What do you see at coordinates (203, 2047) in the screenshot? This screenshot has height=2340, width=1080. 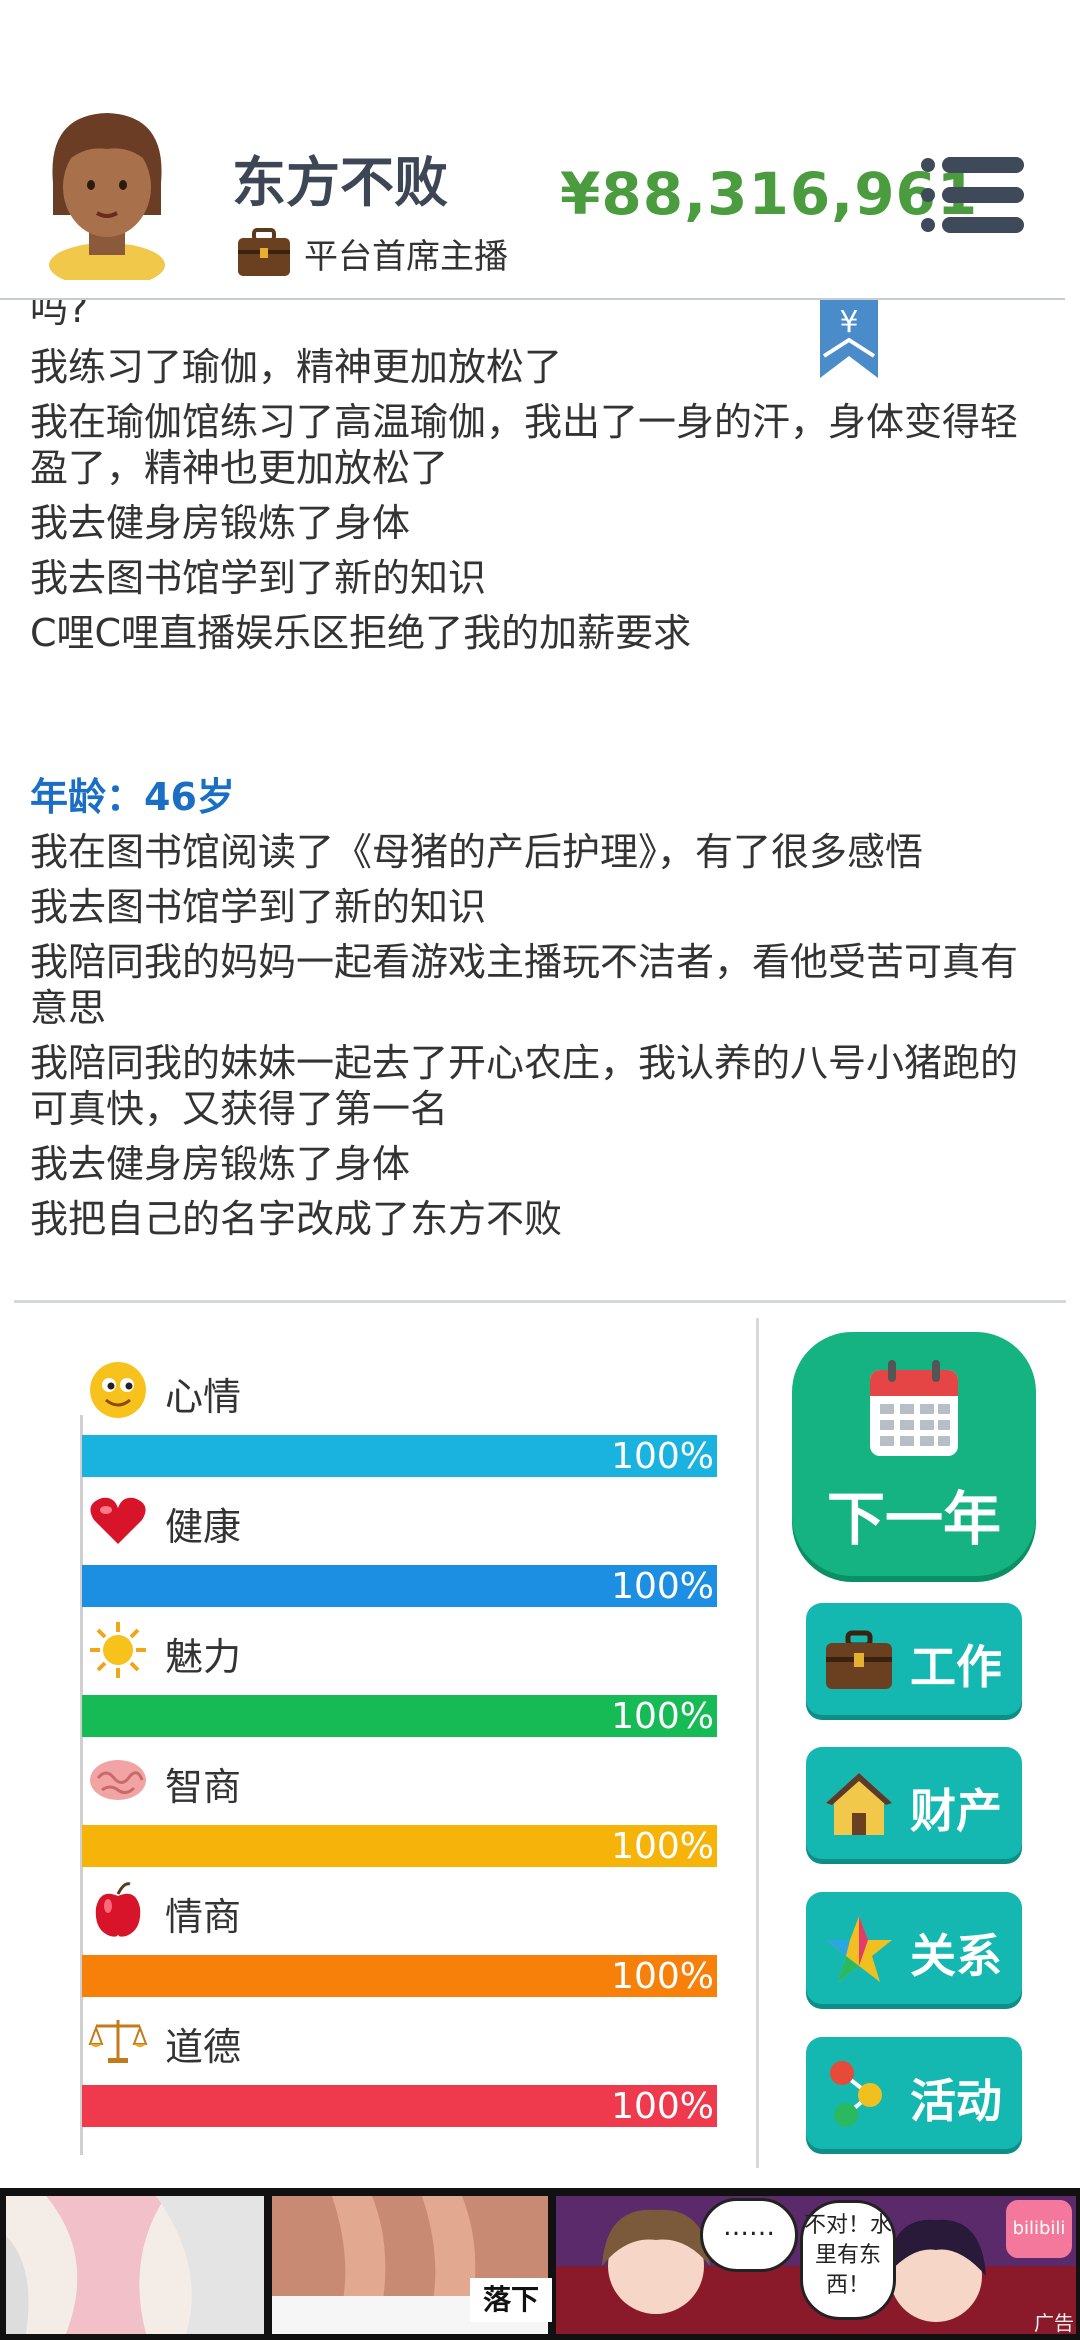 I see `stat-label: 道德` at bounding box center [203, 2047].